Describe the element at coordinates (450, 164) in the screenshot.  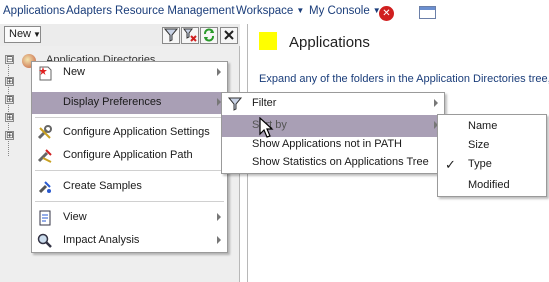
I see `checkmark-icon: ✓` at that location.